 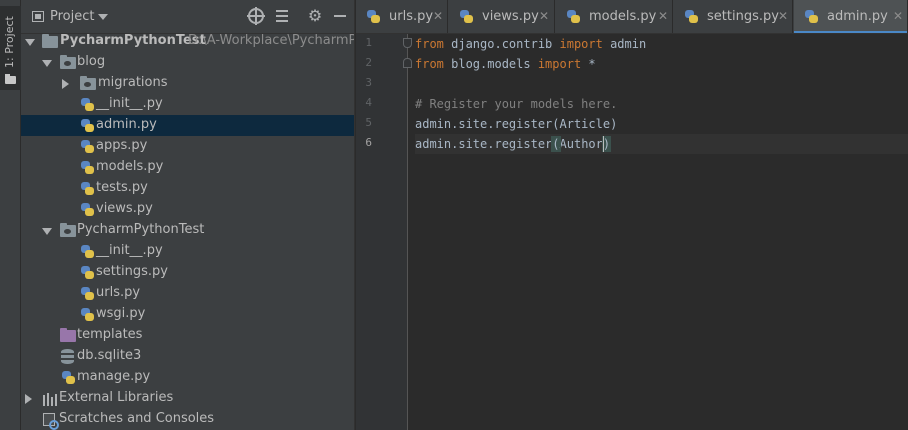 I want to click on tree-item-label: templates, so click(x=110, y=334).